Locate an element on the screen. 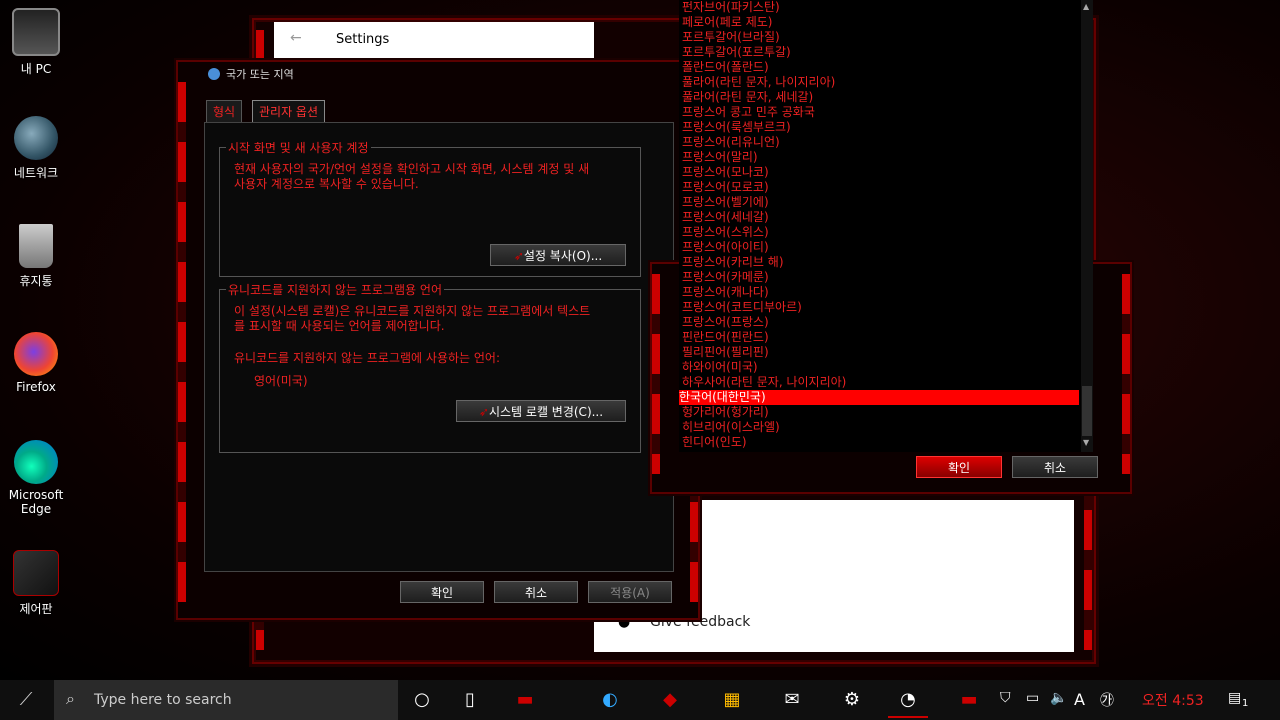  clock: 오전 4:53 is located at coordinates (1173, 700).